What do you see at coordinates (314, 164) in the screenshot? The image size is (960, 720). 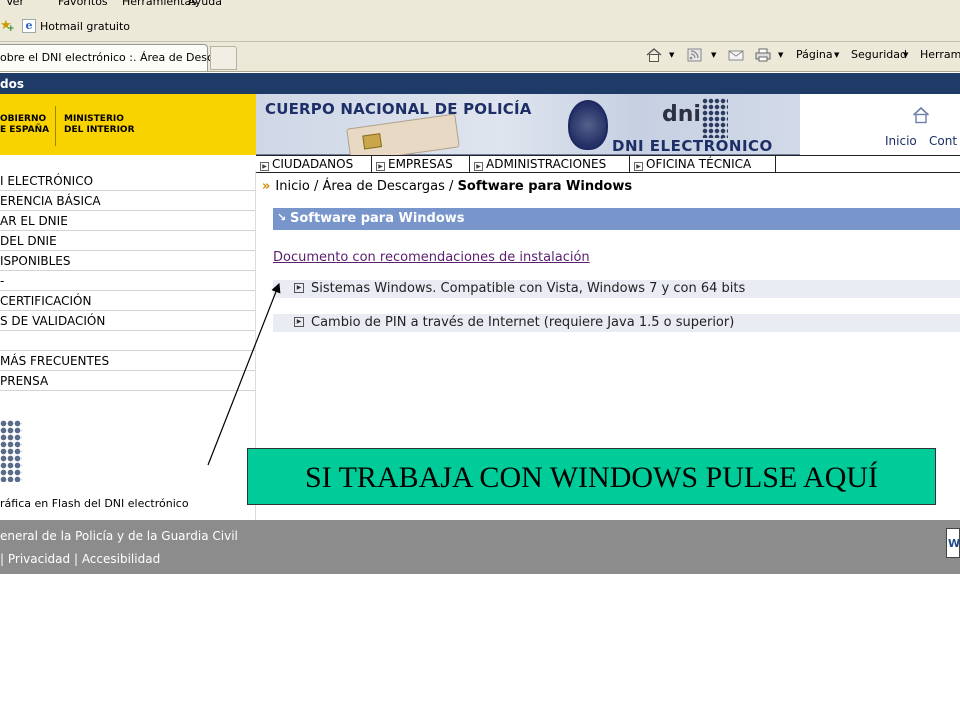 I see `tab-ciudadanos: ▶ CIUDADANOS` at bounding box center [314, 164].